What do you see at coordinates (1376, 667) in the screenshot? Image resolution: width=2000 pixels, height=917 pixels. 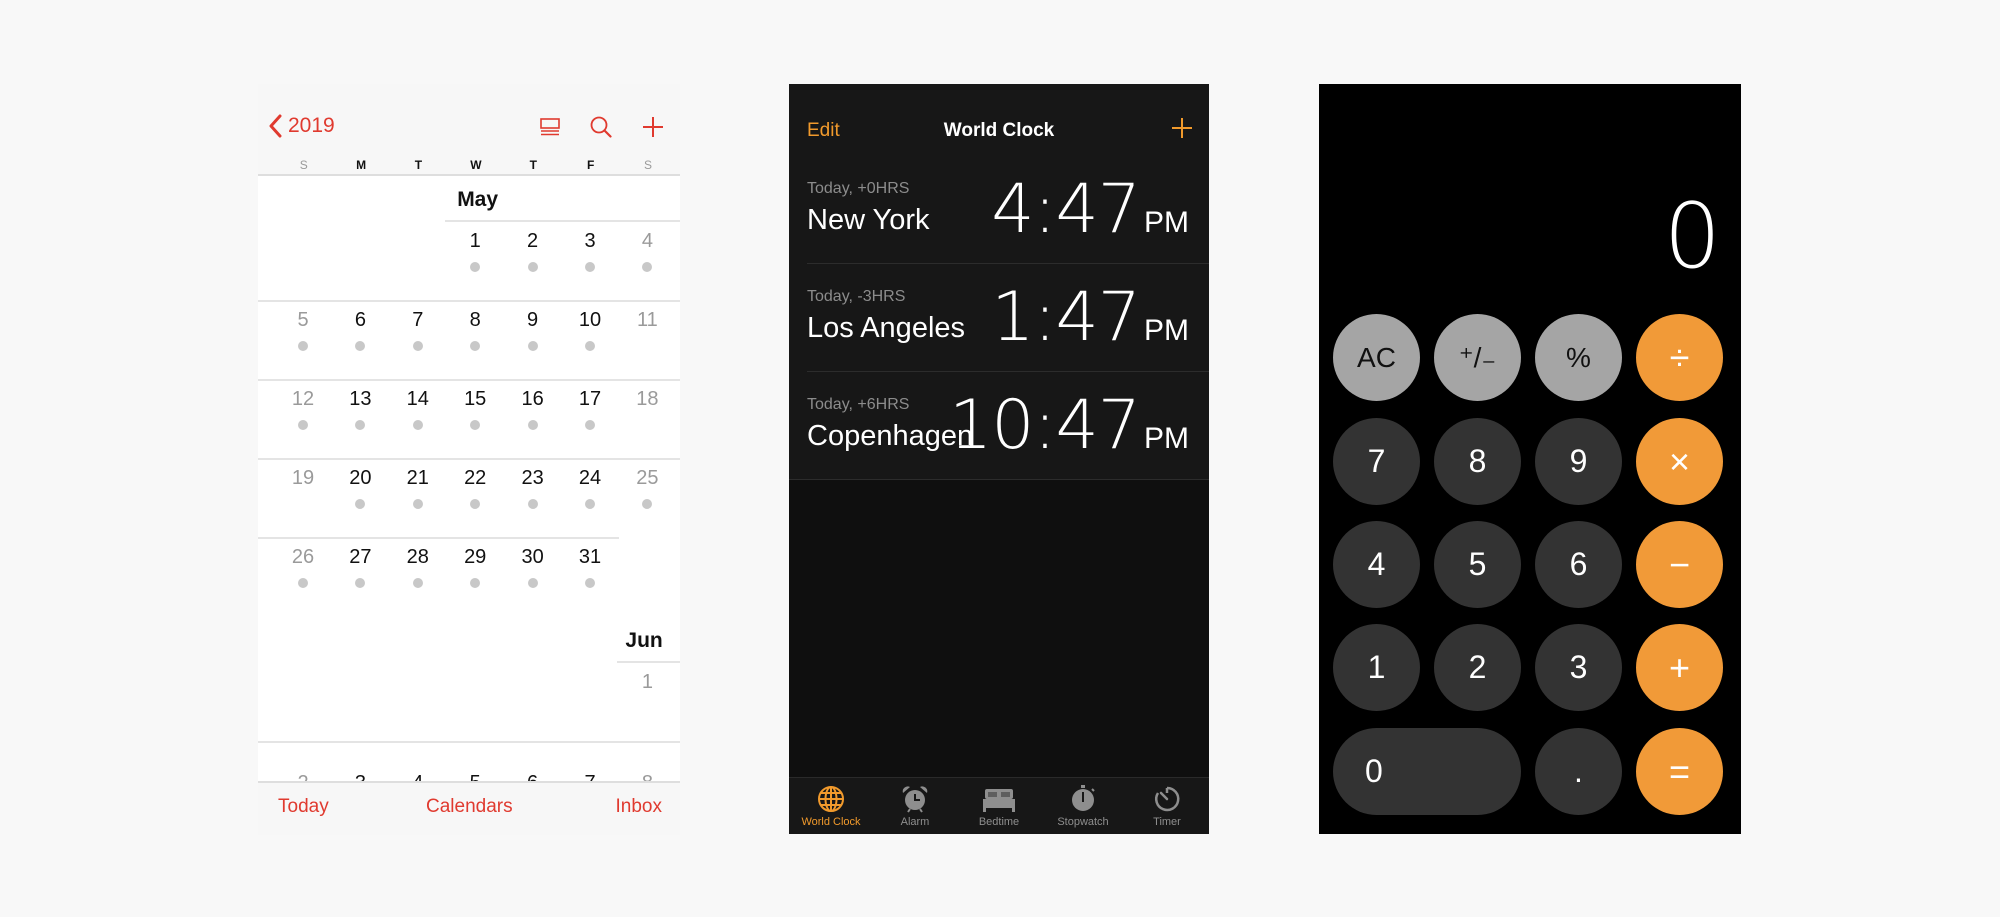 I see `key-1-button: 1` at bounding box center [1376, 667].